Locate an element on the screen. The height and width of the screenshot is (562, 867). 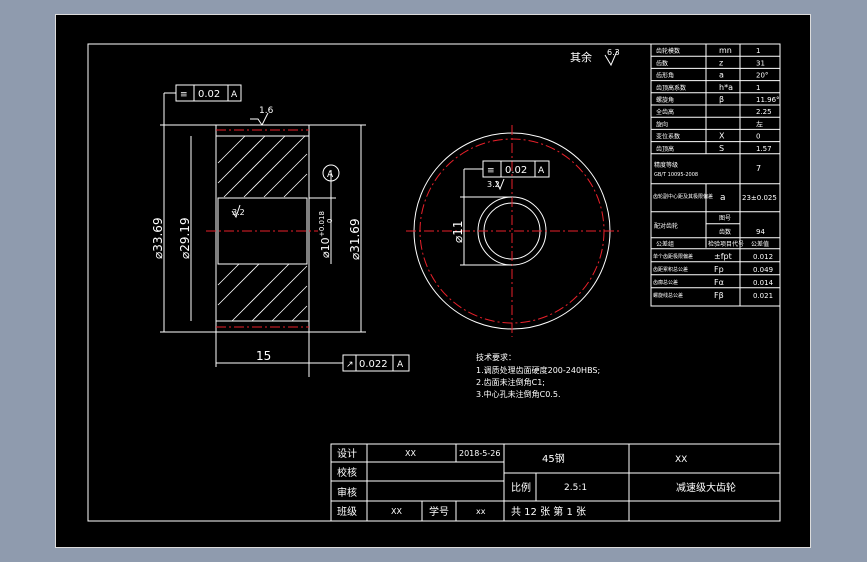
param-symbol: z is located at coordinates (721, 62).